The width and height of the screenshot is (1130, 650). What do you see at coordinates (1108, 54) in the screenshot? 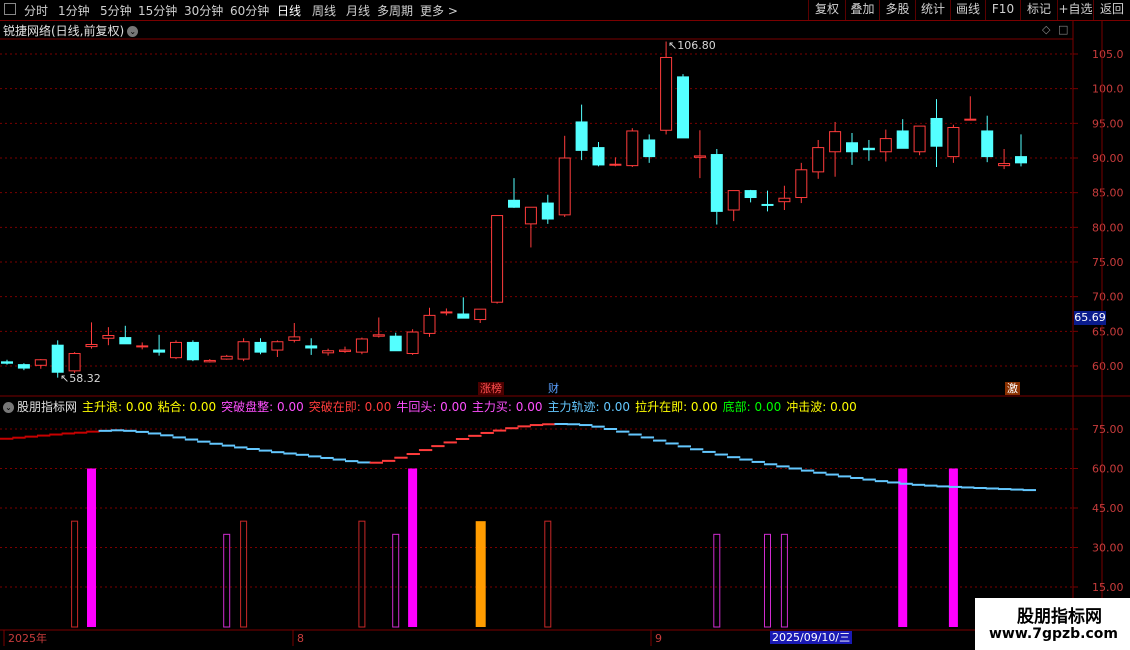
I see `price-tick-label: 105.0` at bounding box center [1108, 54].